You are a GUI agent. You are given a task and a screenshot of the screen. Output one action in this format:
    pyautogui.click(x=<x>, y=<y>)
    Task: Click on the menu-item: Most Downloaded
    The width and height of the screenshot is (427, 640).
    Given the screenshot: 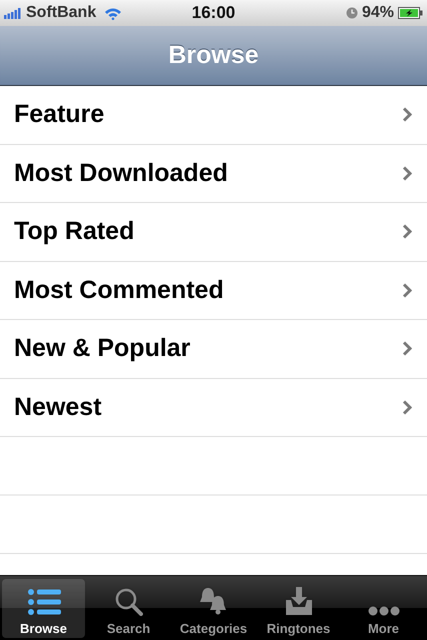 What is the action you would take?
    pyautogui.click(x=213, y=173)
    